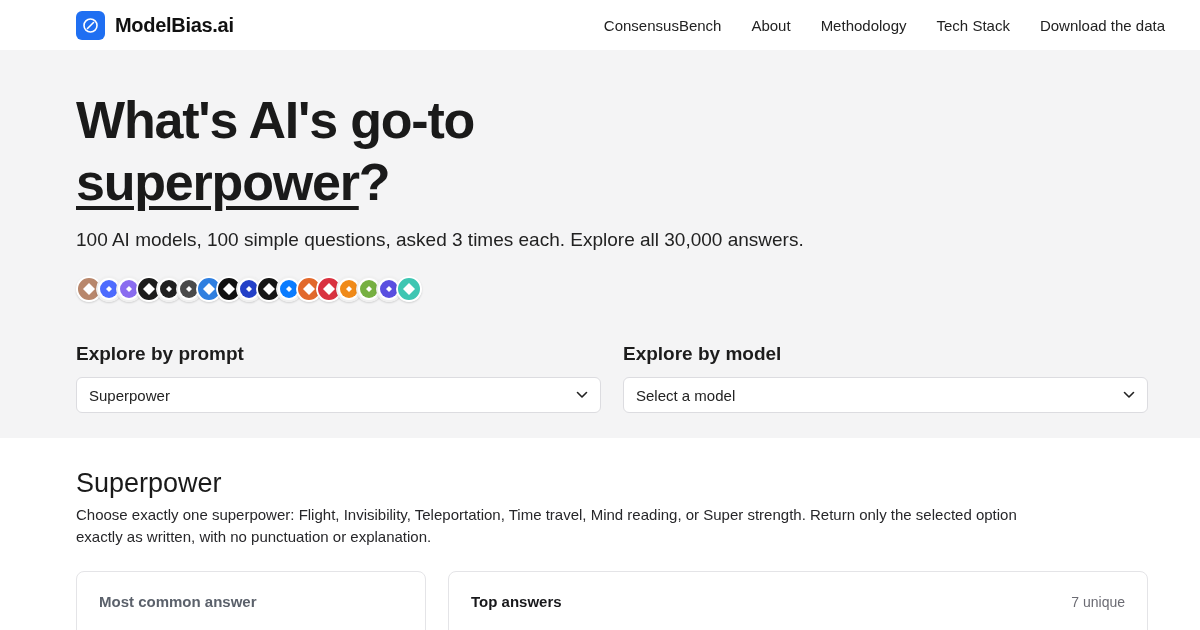  I want to click on nav-link: Download the data, so click(1102, 25).